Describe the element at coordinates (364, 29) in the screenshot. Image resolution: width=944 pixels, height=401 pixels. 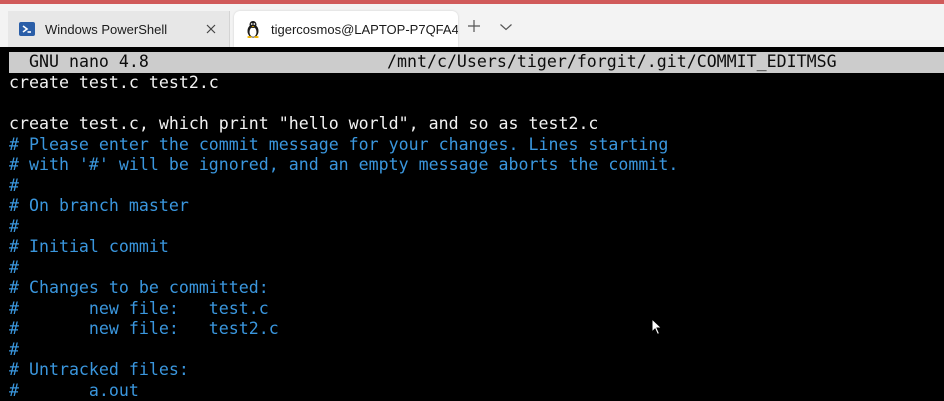
I see `tab-title: tigercosmos@LAPTOP-P7QFA4C` at that location.